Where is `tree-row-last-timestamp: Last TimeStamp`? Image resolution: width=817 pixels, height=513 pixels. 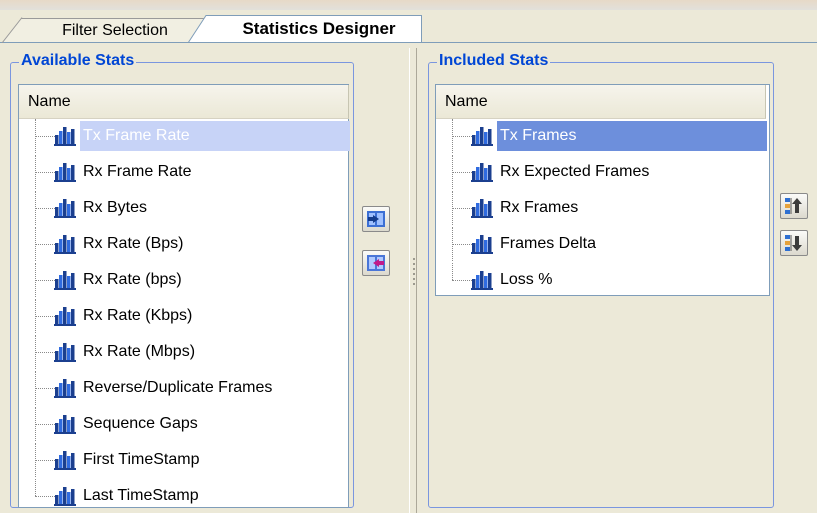
tree-row-last-timestamp: Last TimeStamp is located at coordinates (183, 496).